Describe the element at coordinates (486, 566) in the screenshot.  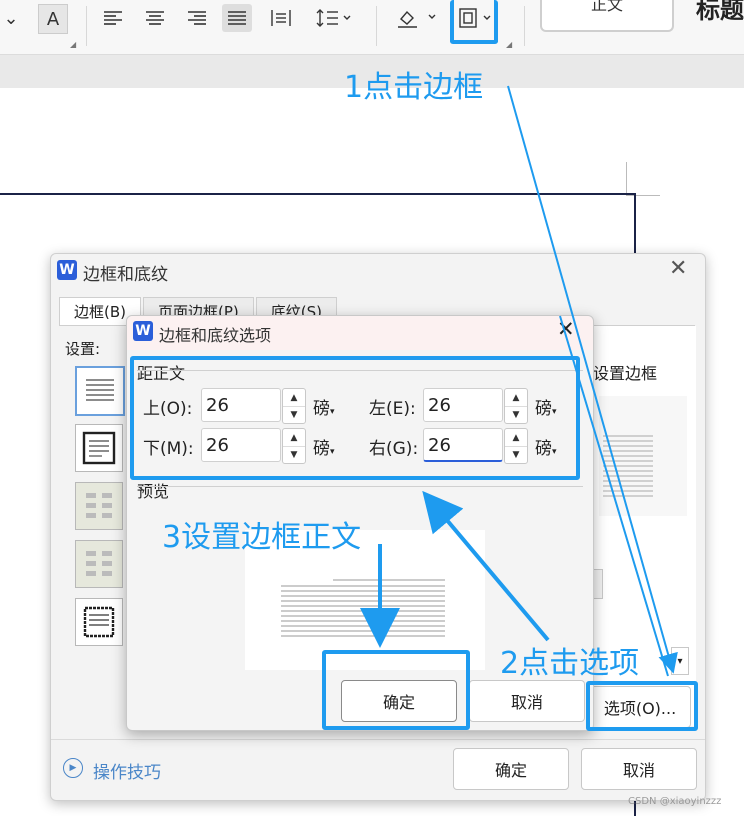
I see `arrow-step2-to-spacing` at that location.